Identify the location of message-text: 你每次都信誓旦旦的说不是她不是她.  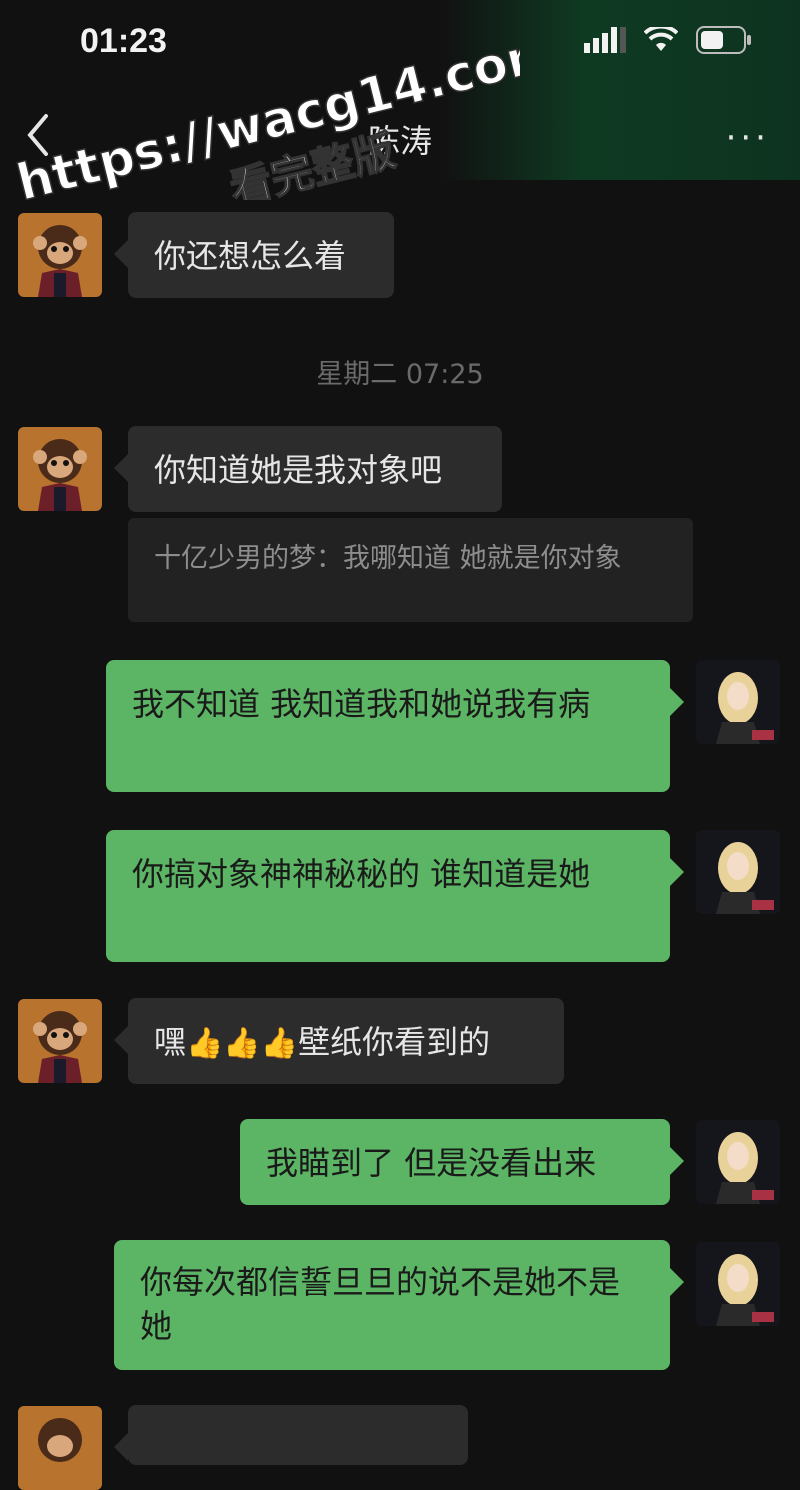
(380, 1304).